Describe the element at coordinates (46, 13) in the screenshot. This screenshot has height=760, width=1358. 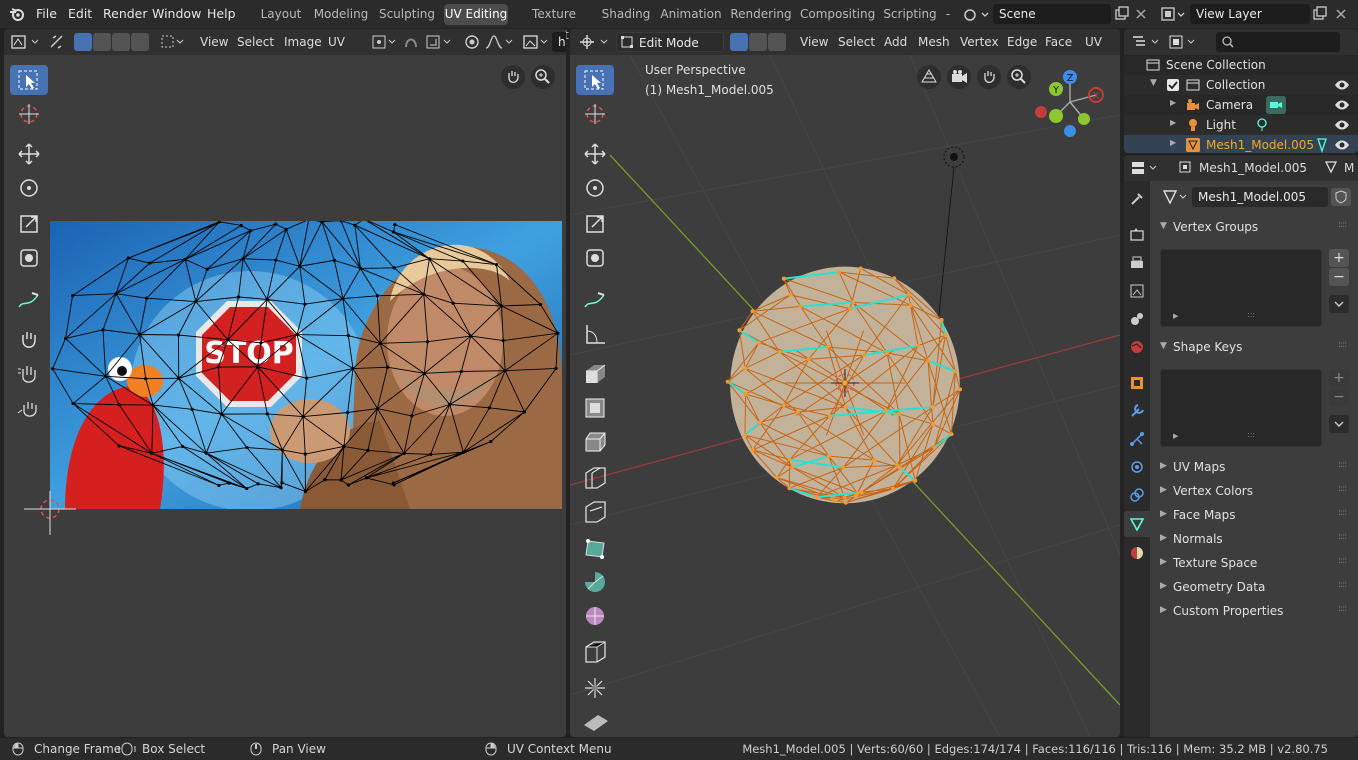
I see `menu-file: File` at that location.